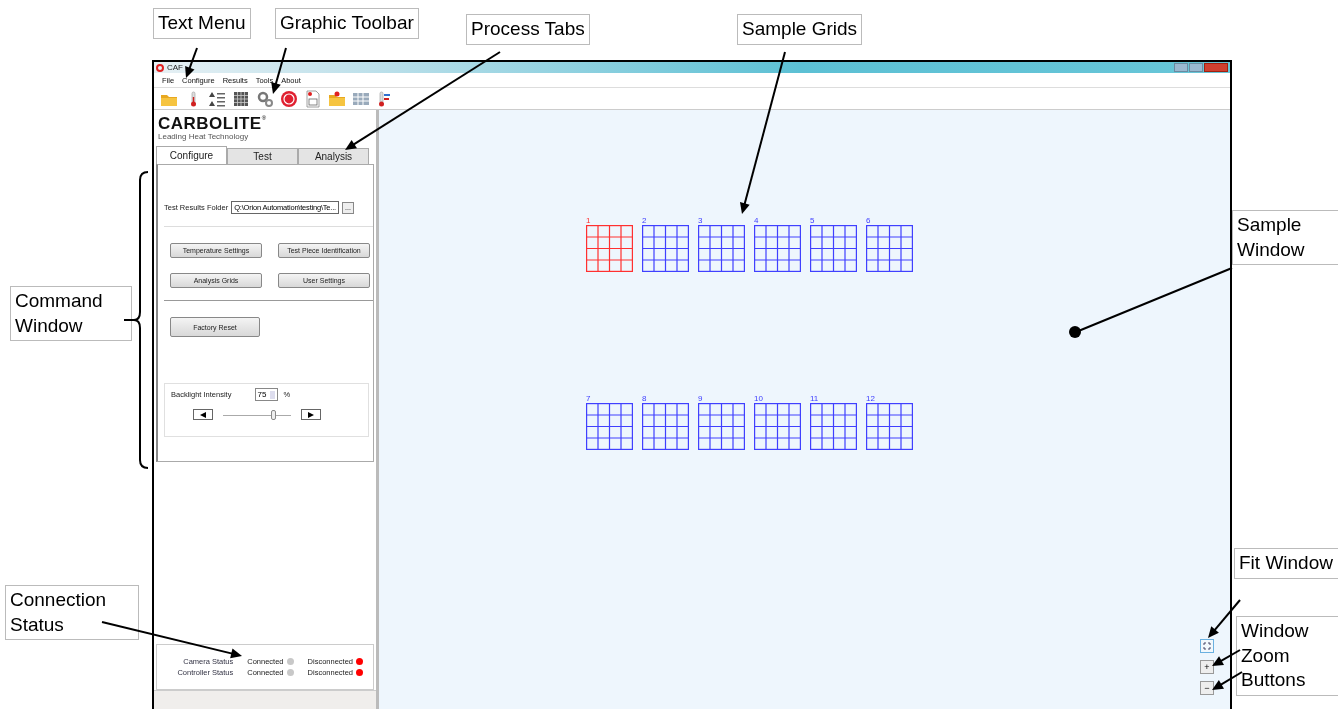  I want to click on fit-window-button, so click(1207, 646).